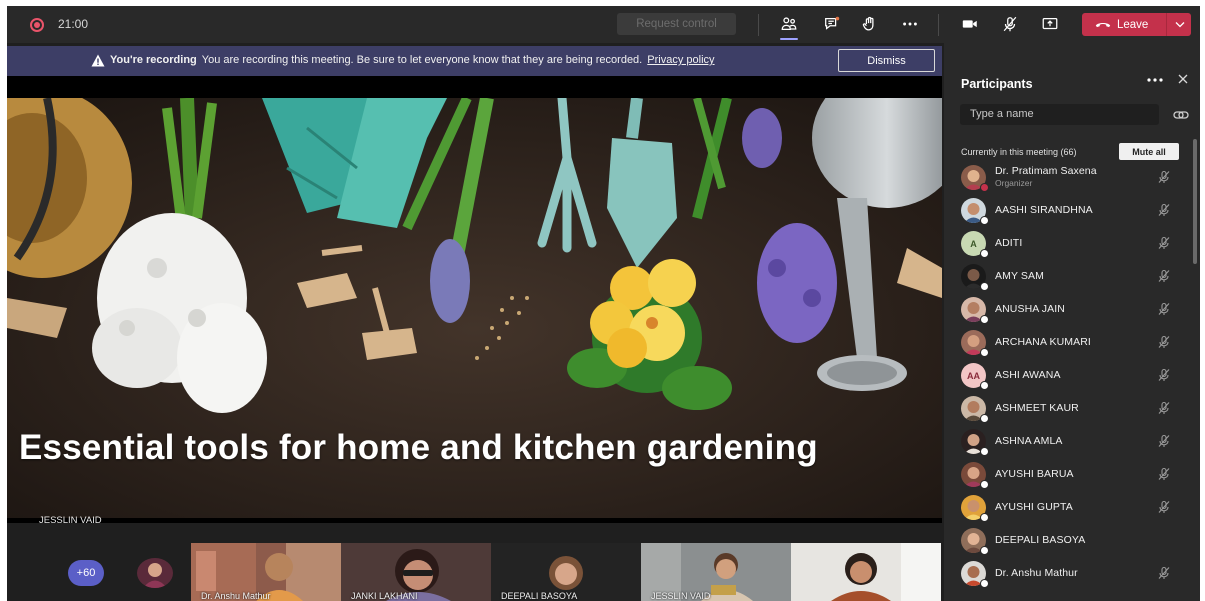 The image size is (1205, 601). I want to click on participant-name: Dr. Anshu Mathur, so click(1036, 573).